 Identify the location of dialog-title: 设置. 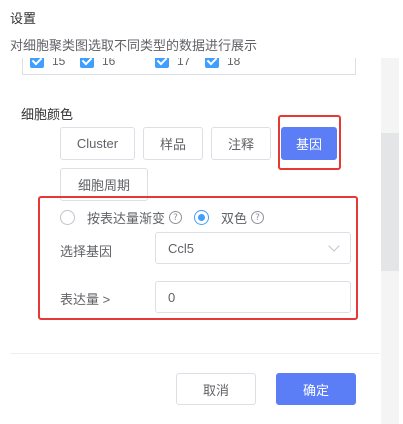
(23, 18).